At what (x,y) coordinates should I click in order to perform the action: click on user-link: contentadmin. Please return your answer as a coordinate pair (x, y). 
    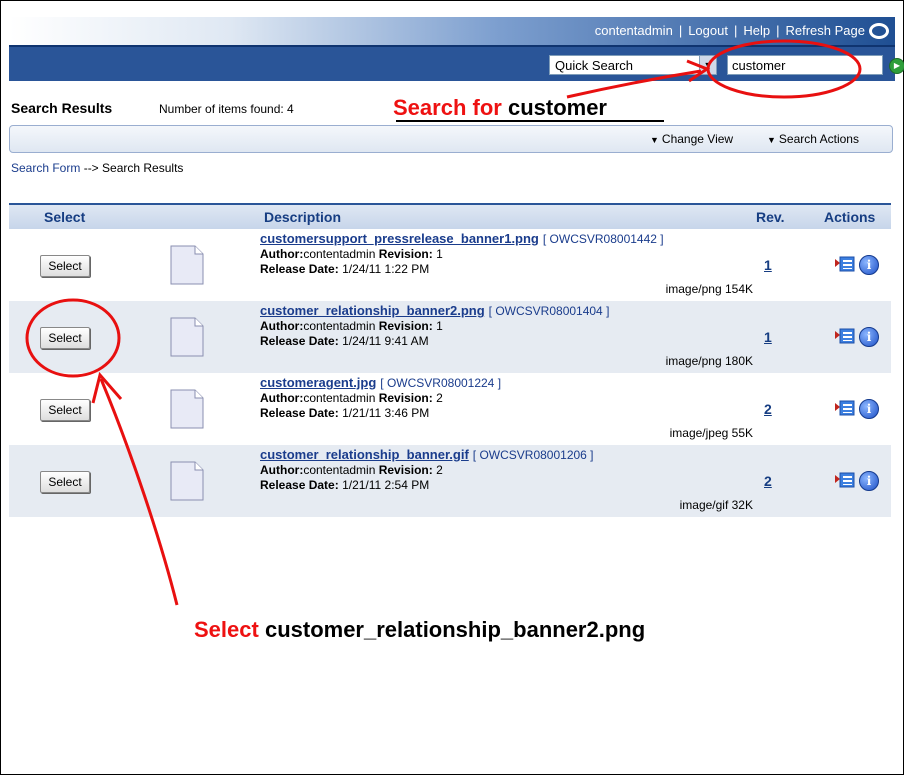
    Looking at the image, I should click on (634, 30).